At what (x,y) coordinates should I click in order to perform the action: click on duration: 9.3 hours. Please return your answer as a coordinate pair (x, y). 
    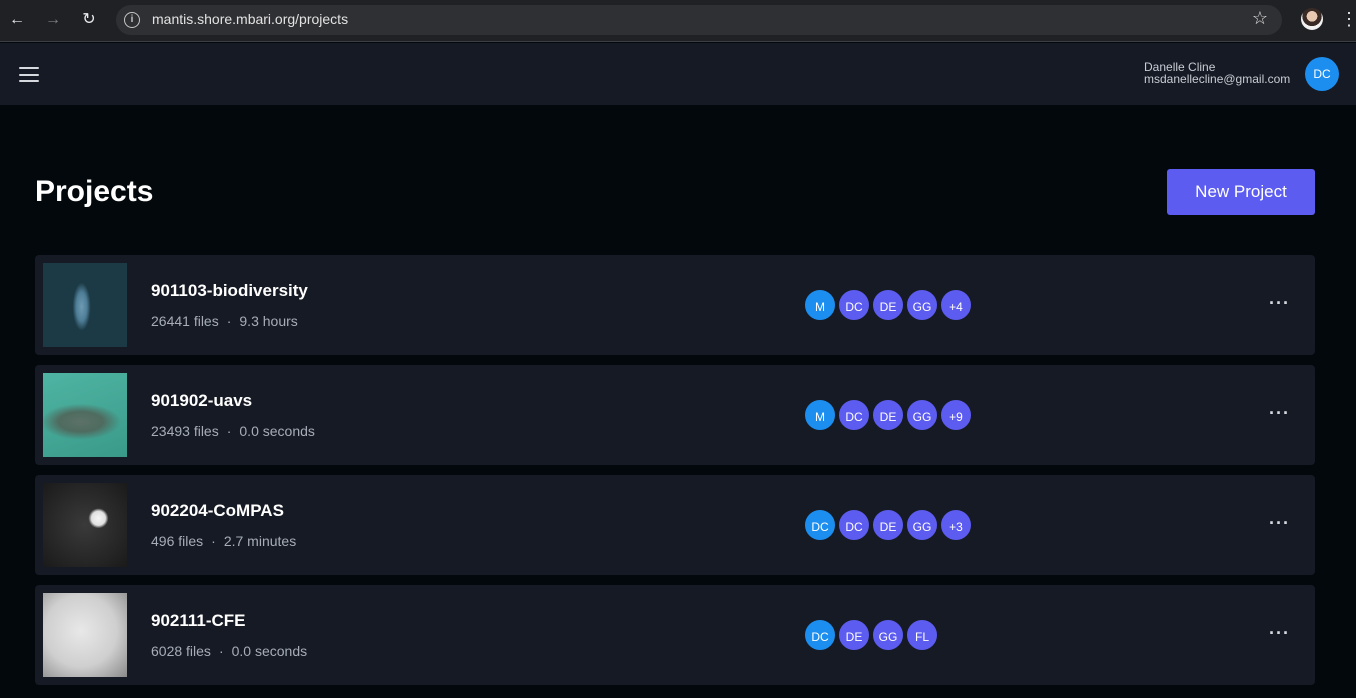
    Looking at the image, I should click on (268, 321).